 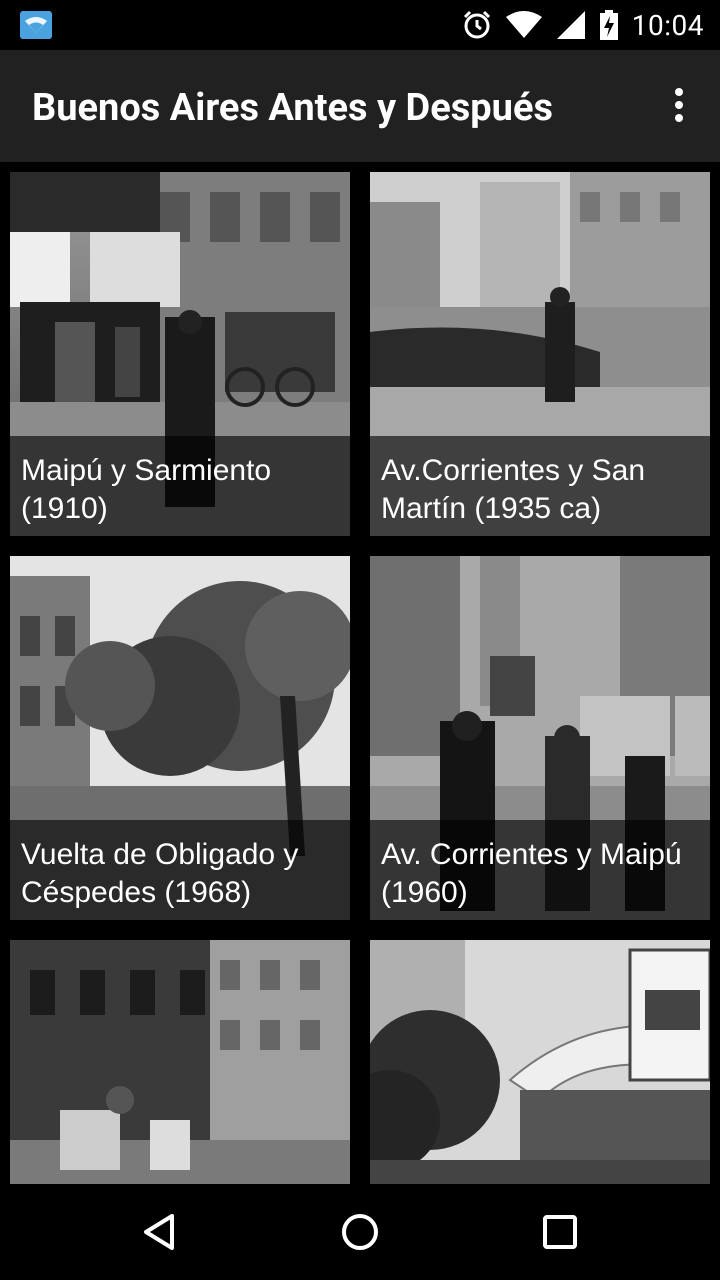 I want to click on gallery-item: Av.Corrientes y San Martín (1935 ca), so click(x=540, y=354).